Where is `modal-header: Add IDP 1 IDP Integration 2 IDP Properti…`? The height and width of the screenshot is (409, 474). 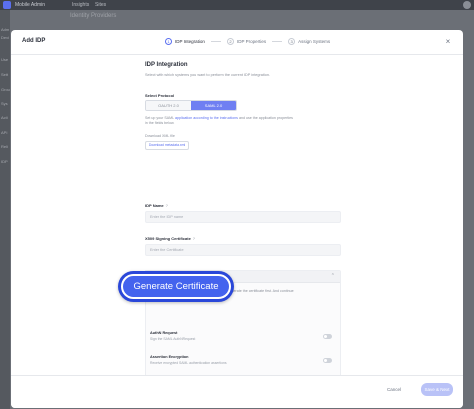 modal-header: Add IDP 1 IDP Integration 2 IDP Properti… is located at coordinates (237, 42).